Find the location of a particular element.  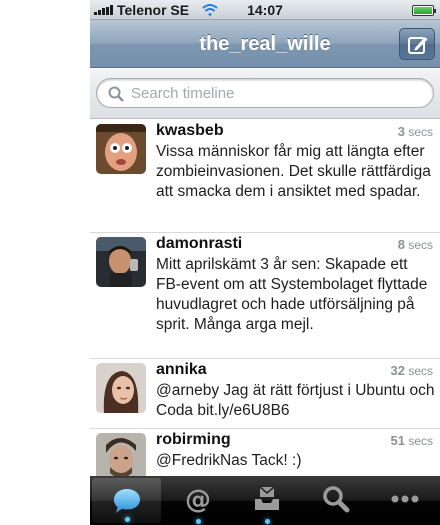

tweet-row: robirming 51 secs @FredrikNas Tack! :) is located at coordinates (265, 452).